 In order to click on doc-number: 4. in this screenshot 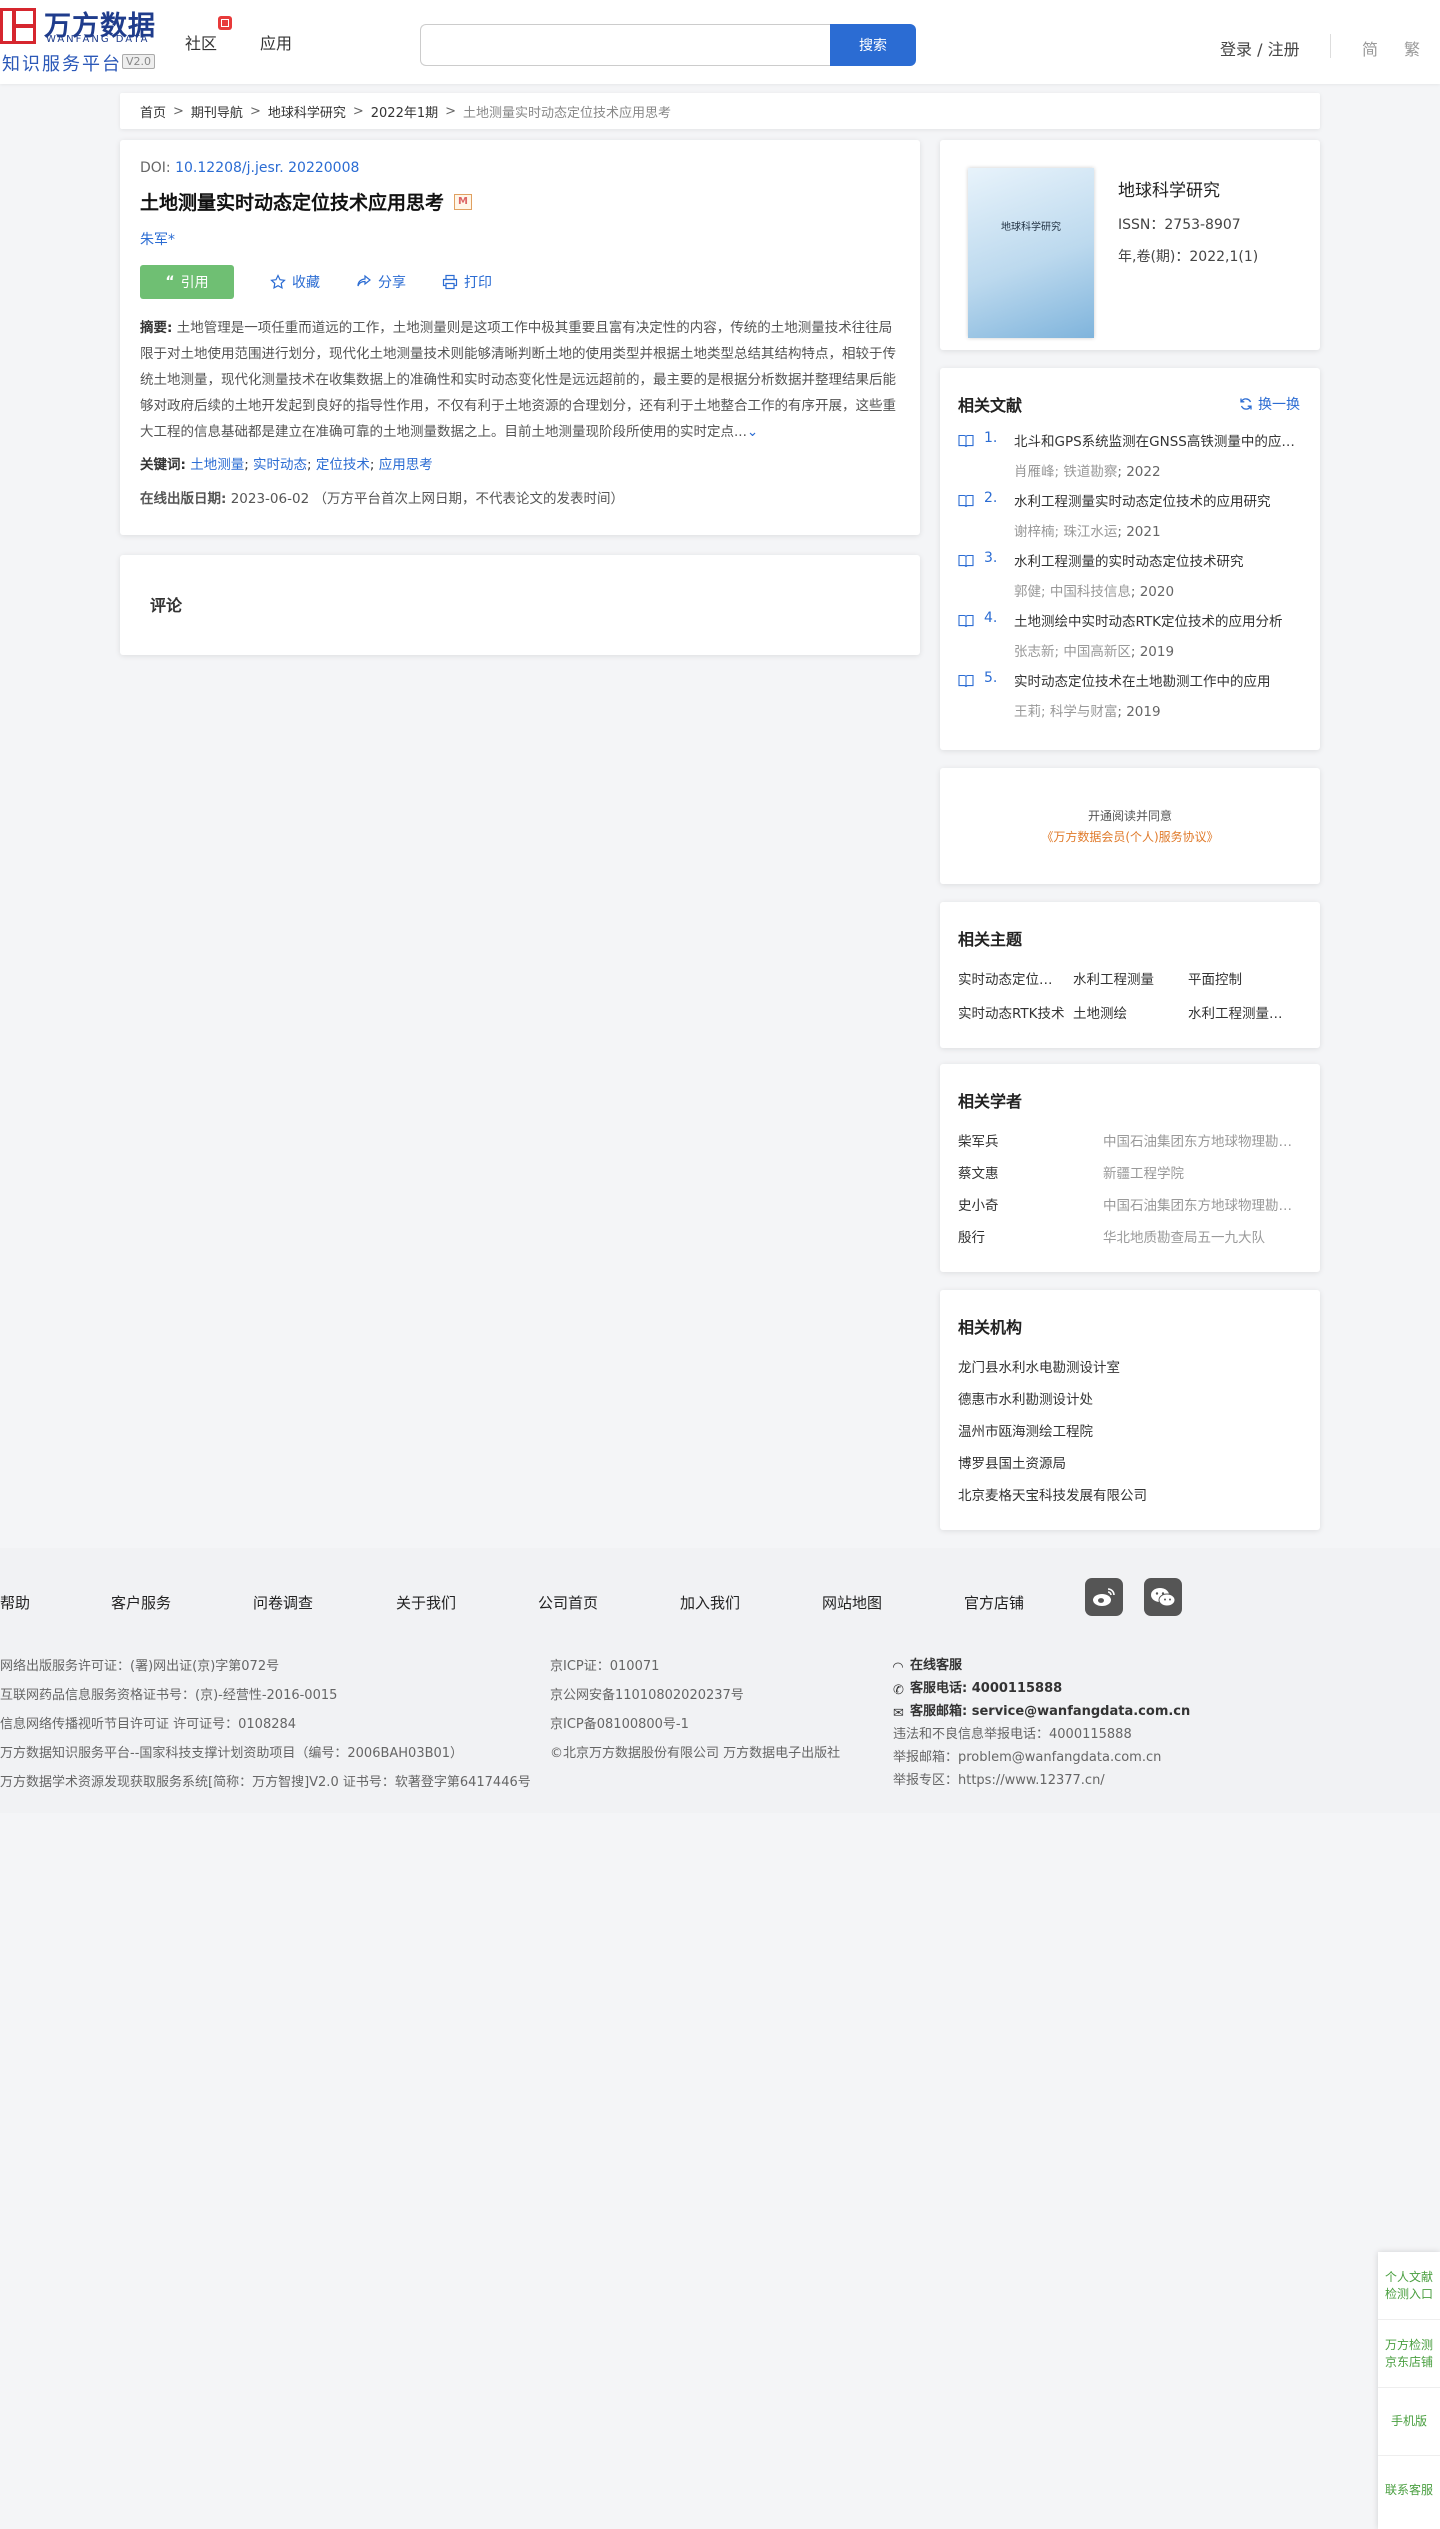, I will do `click(991, 618)`.